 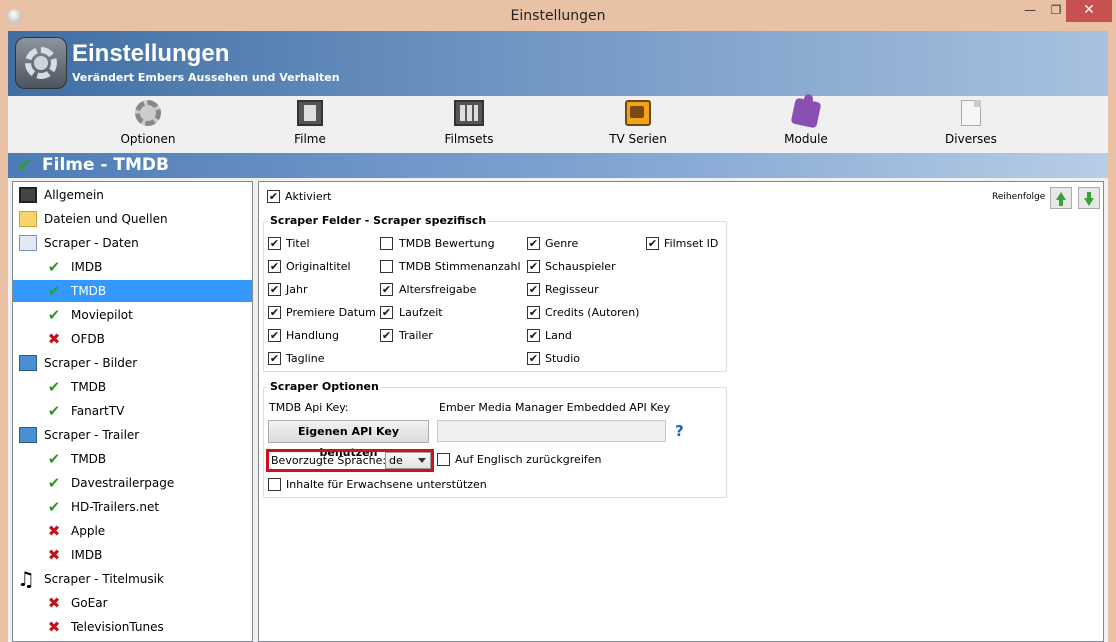 I want to click on toolbar-module: Module, so click(x=806, y=121).